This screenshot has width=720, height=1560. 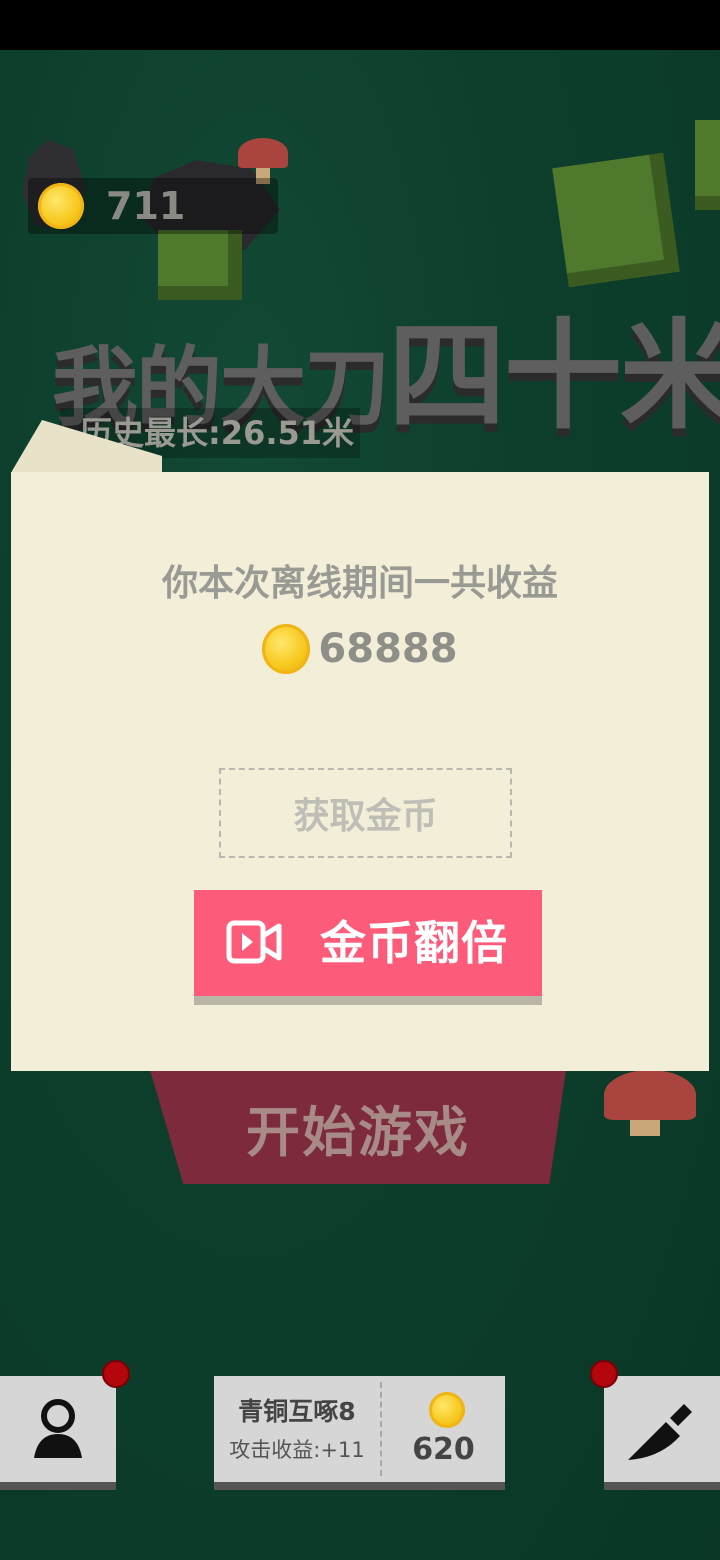 What do you see at coordinates (254, 942) in the screenshot?
I see `video-camera-icon` at bounding box center [254, 942].